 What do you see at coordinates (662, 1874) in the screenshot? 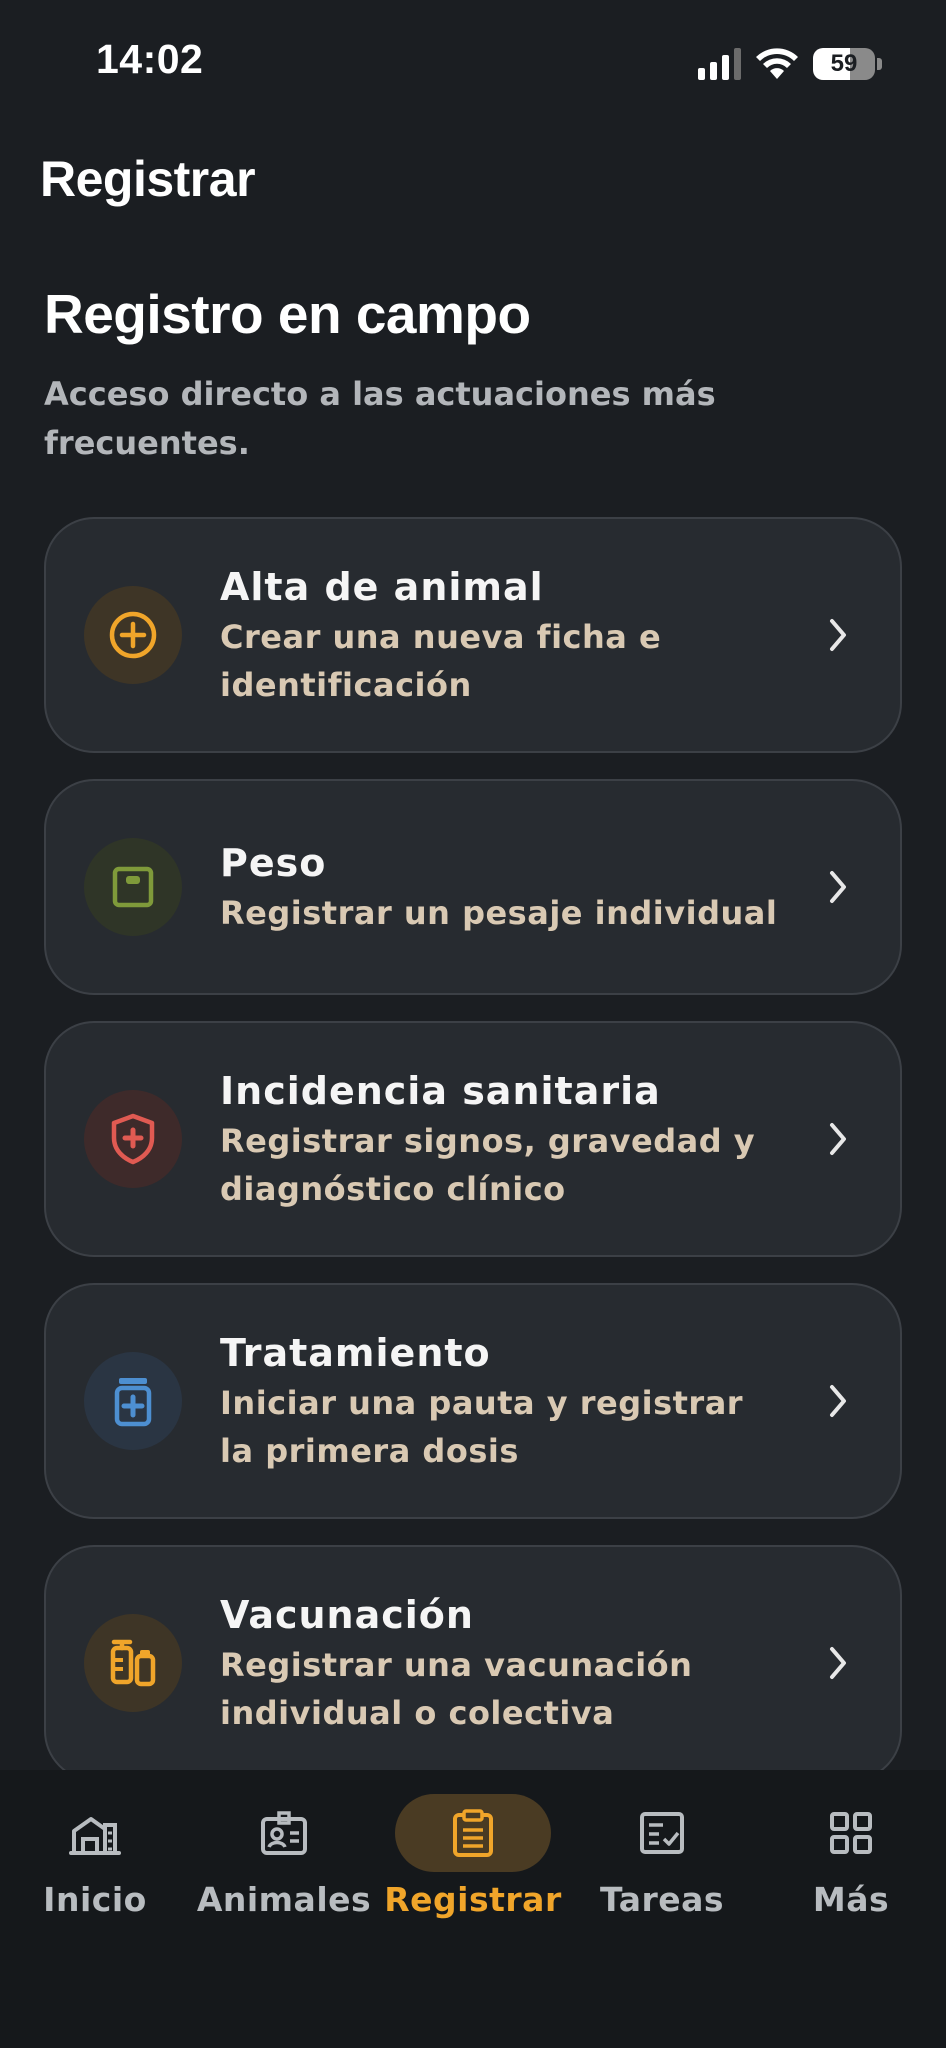
I see `tab-tareas: Tareas` at bounding box center [662, 1874].